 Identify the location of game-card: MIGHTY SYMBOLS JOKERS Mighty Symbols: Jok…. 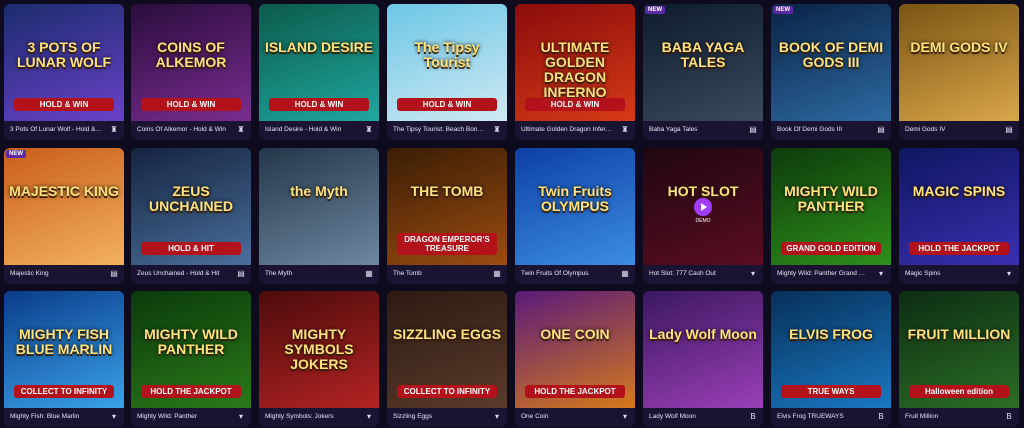
(319, 359).